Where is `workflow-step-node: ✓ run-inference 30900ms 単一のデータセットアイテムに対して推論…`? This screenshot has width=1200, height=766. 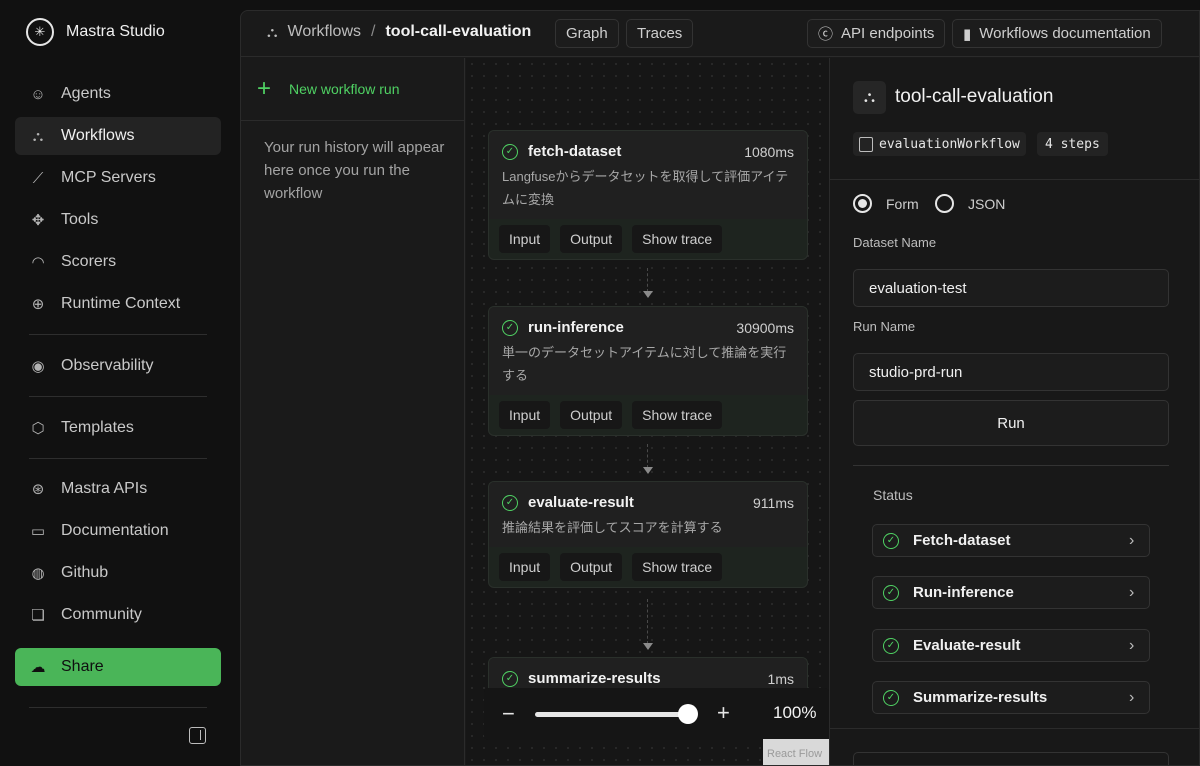 workflow-step-node: ✓ run-inference 30900ms 単一のデータセットアイテムに対して推論… is located at coordinates (648, 371).